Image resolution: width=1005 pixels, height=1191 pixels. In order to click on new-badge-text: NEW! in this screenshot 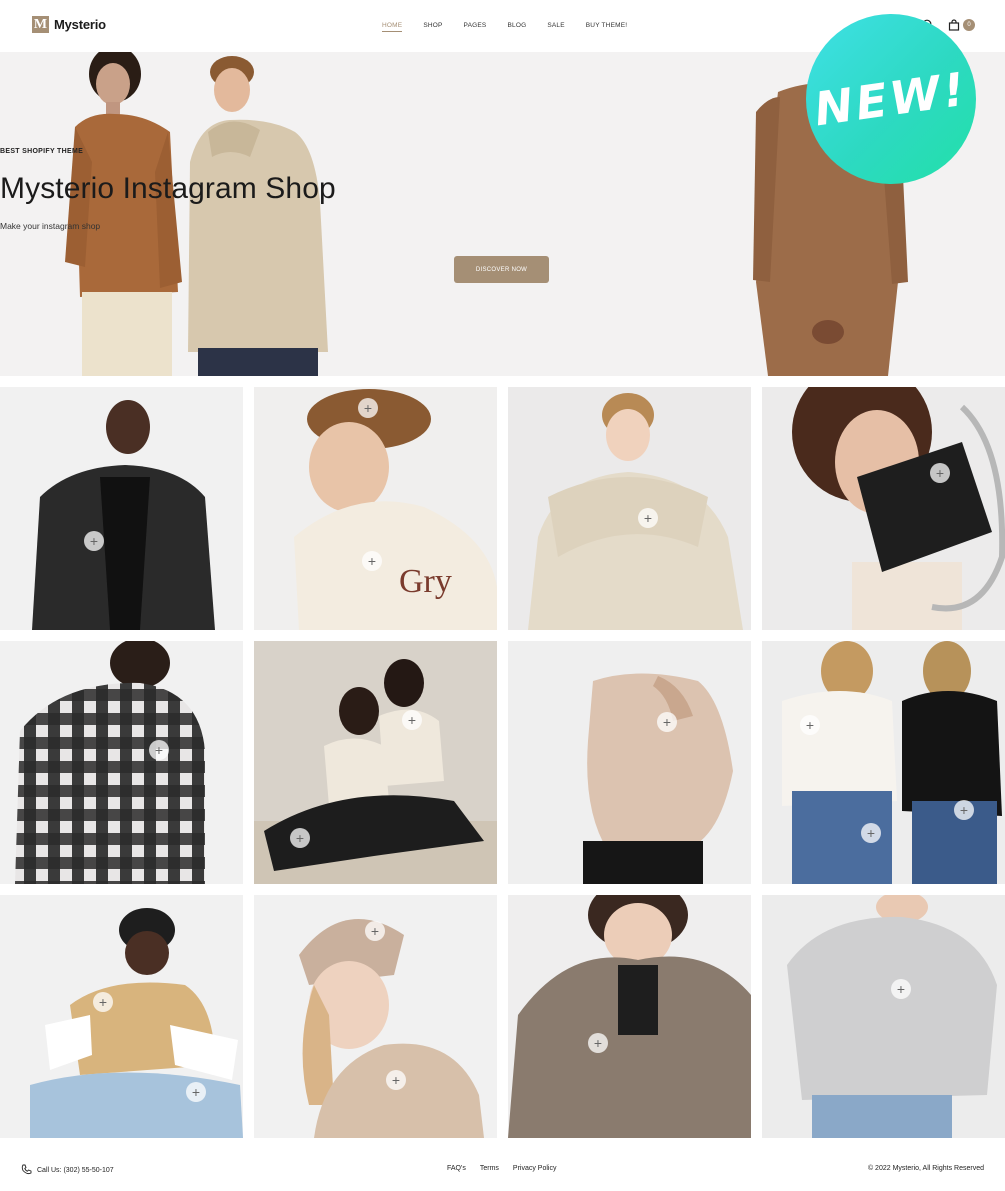, I will do `click(891, 99)`.